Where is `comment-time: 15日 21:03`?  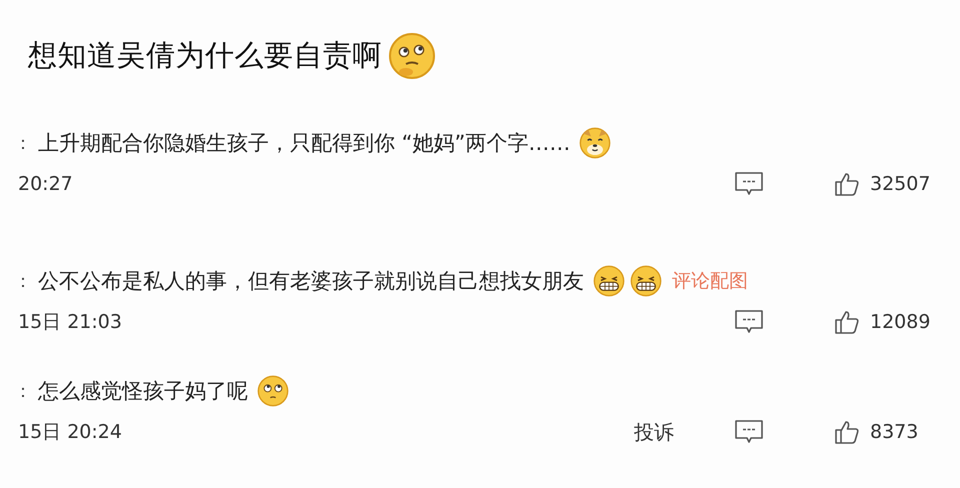 comment-time: 15日 21:03 is located at coordinates (70, 322).